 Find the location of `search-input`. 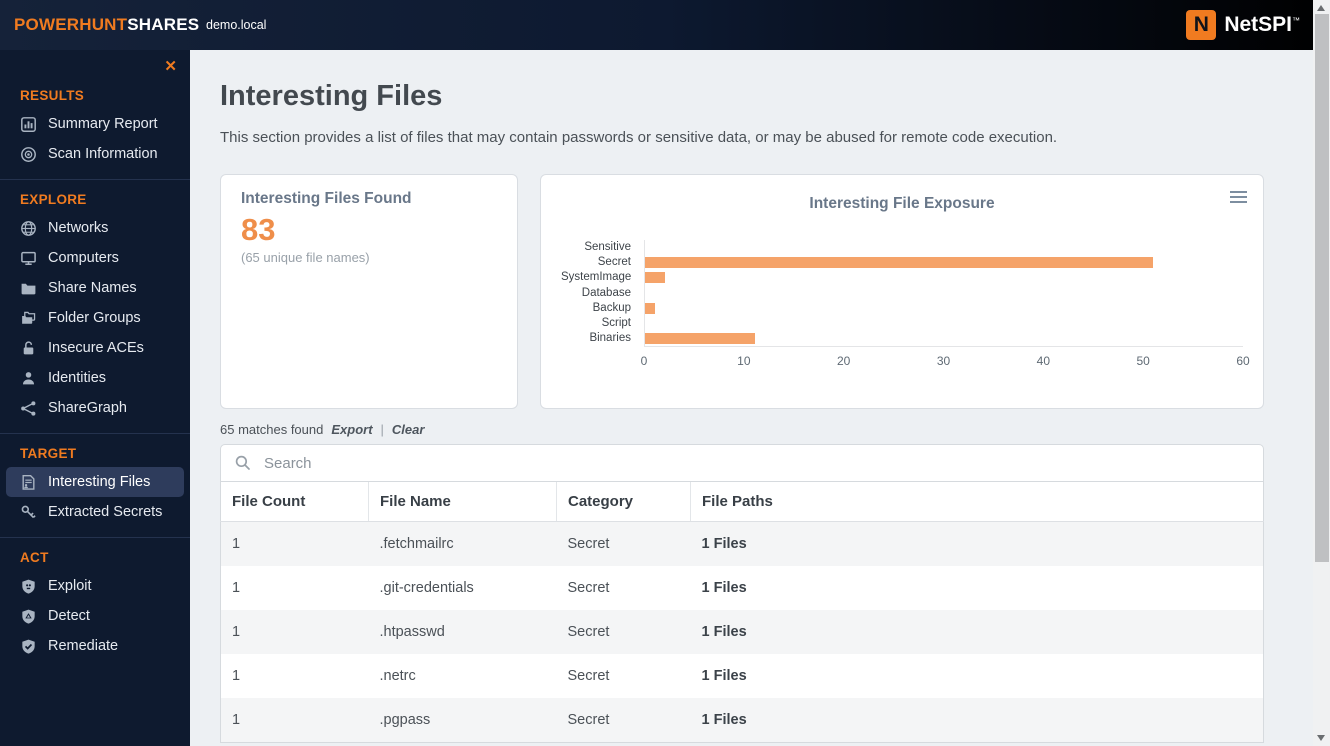

search-input is located at coordinates (756, 463).